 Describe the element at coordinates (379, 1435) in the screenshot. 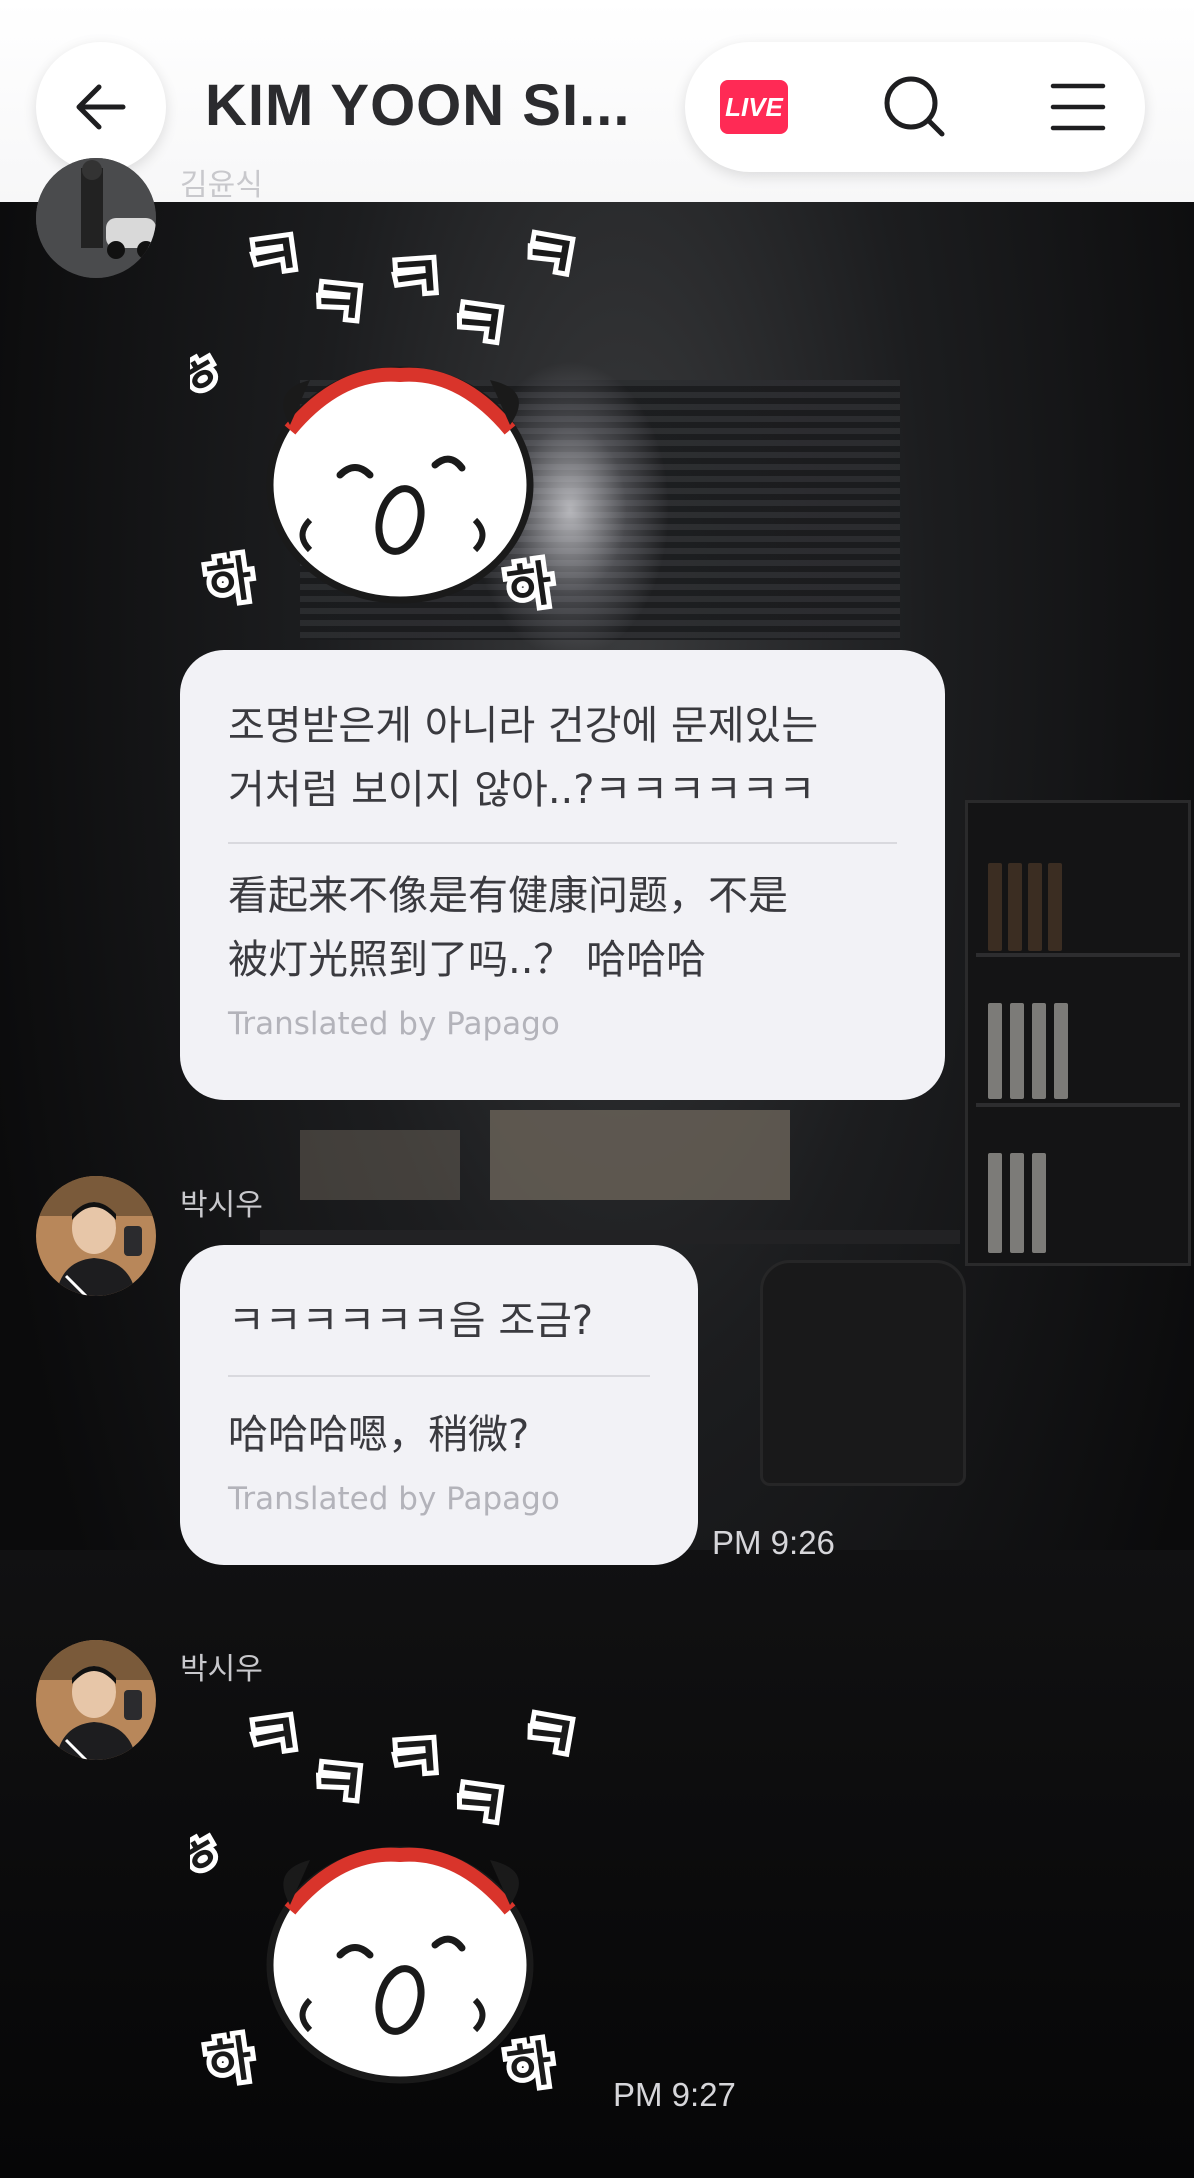

I see `translated-text: 哈哈哈嗯，稍微?` at that location.